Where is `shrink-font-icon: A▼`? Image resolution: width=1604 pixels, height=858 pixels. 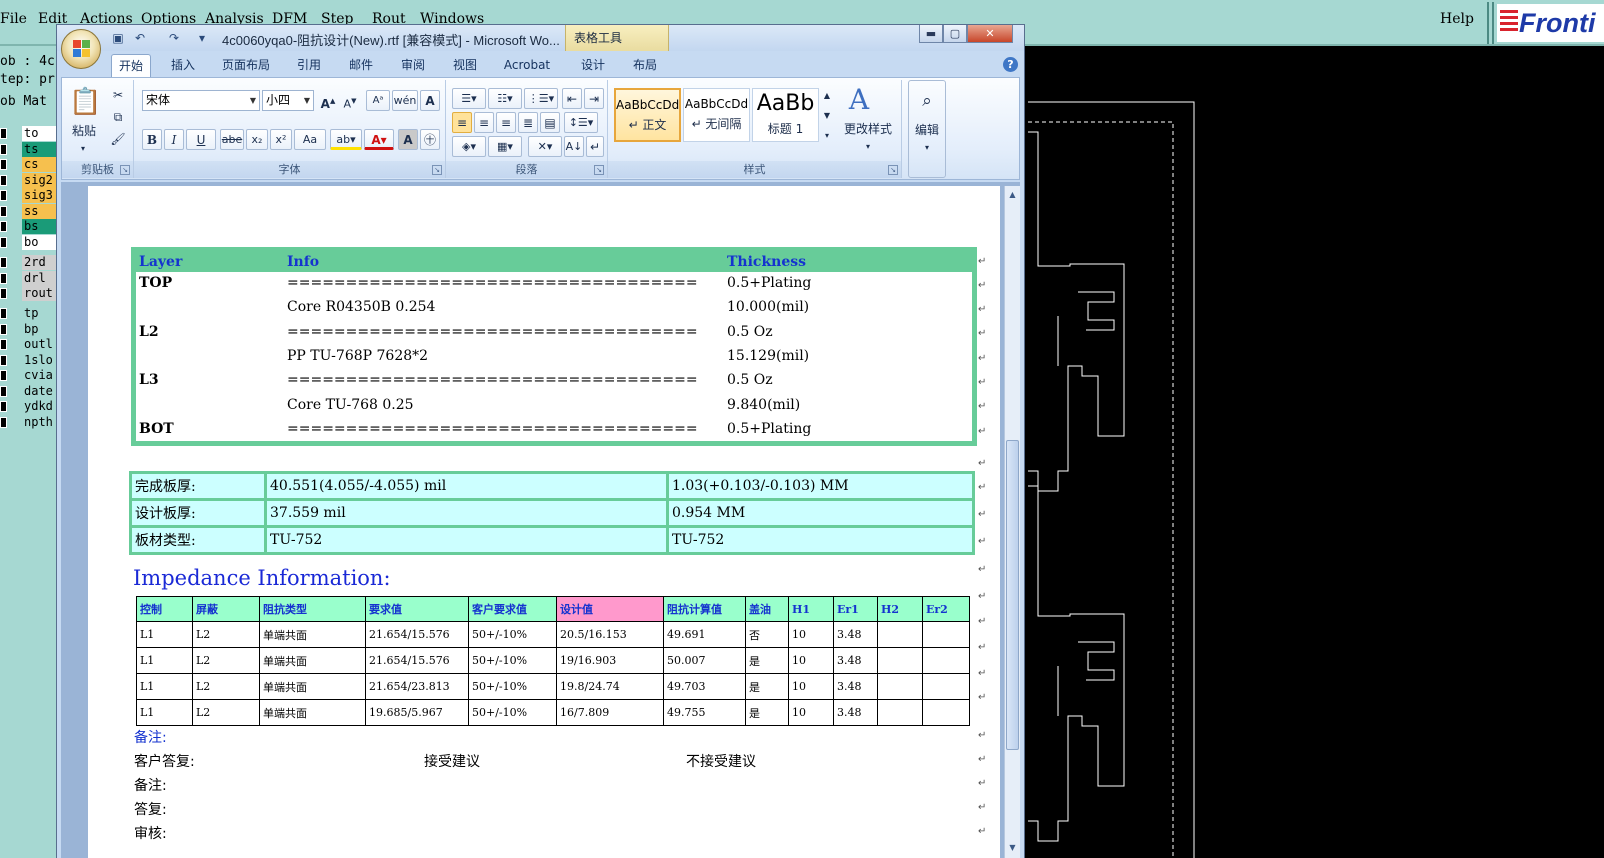
shrink-font-icon: A▼ is located at coordinates (350, 100).